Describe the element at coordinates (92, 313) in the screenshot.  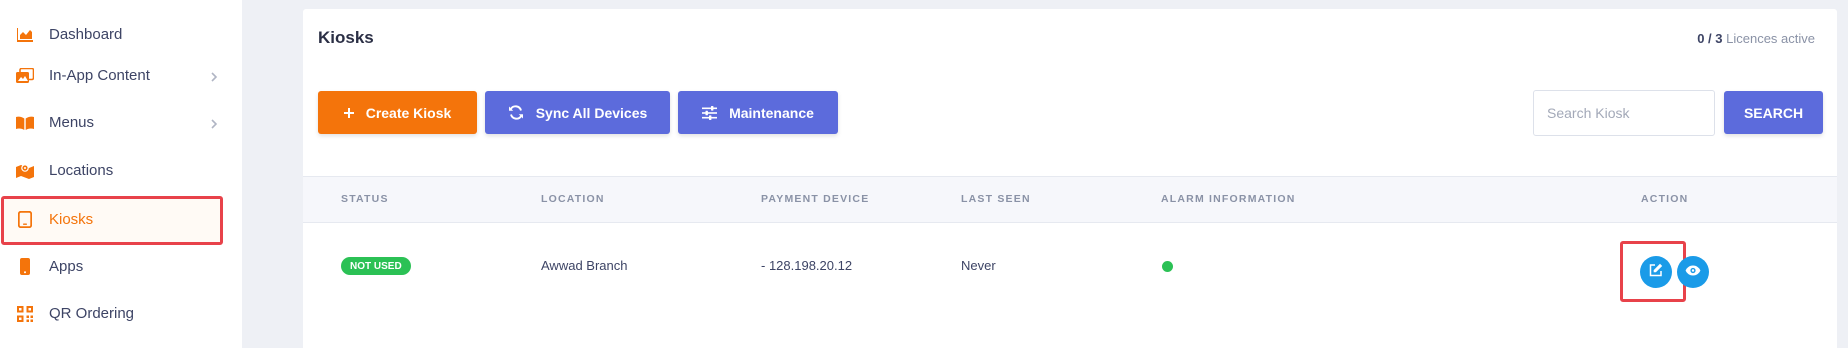
I see `sidebar-item-label: QR Ordering` at that location.